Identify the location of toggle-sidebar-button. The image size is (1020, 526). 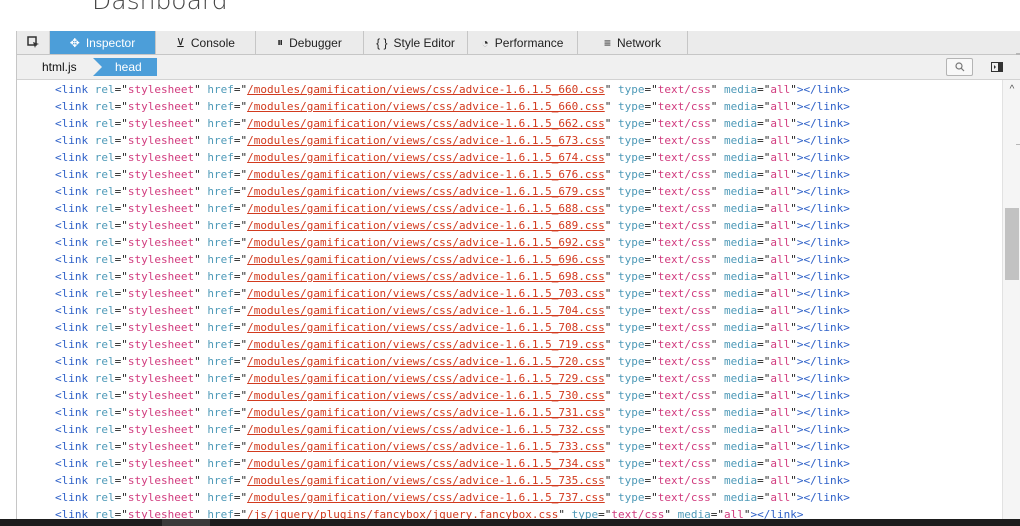
(997, 67).